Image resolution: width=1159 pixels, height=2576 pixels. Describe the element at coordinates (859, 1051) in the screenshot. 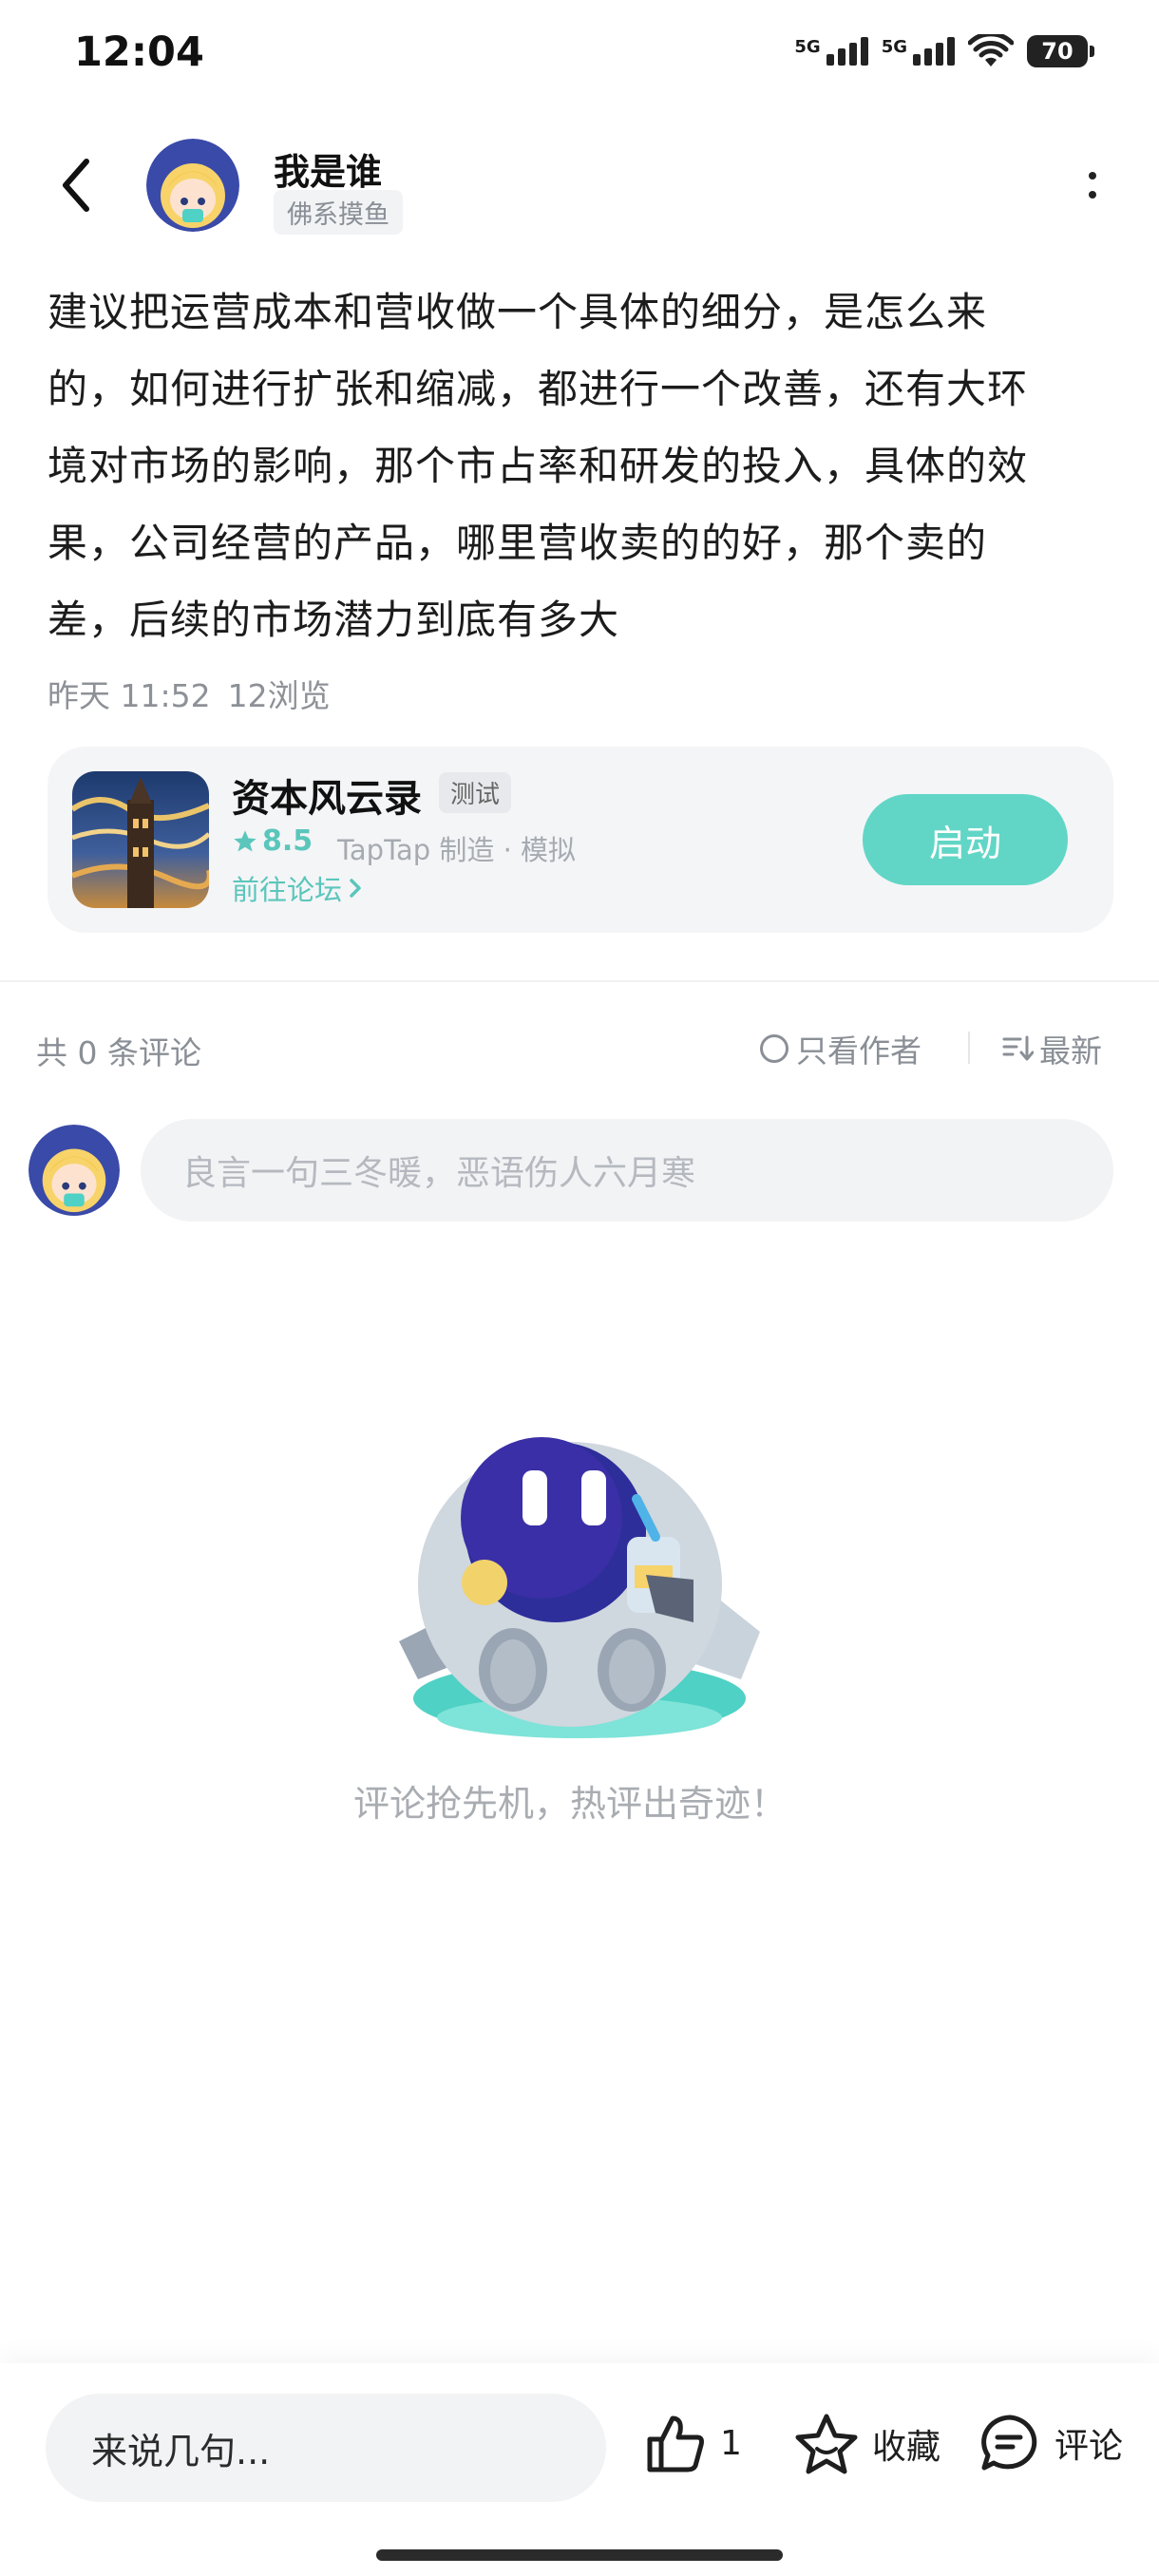

I see `author-only-label: 只看作者` at that location.